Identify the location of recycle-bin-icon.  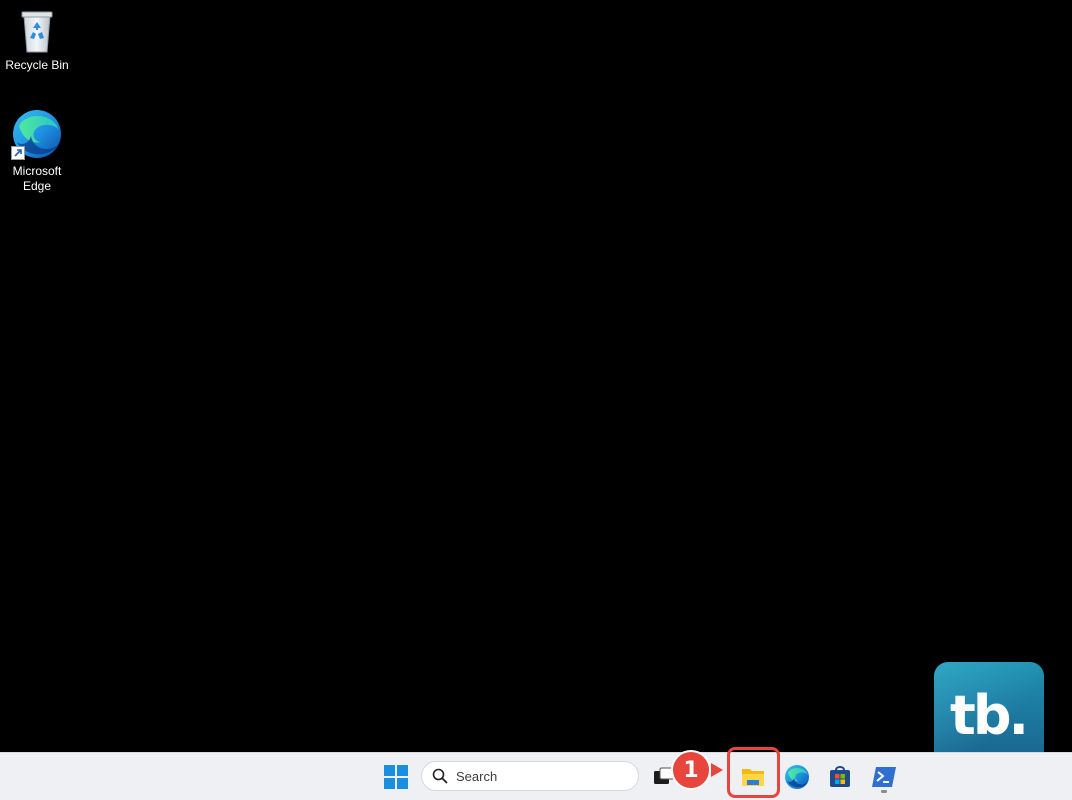
(37, 32).